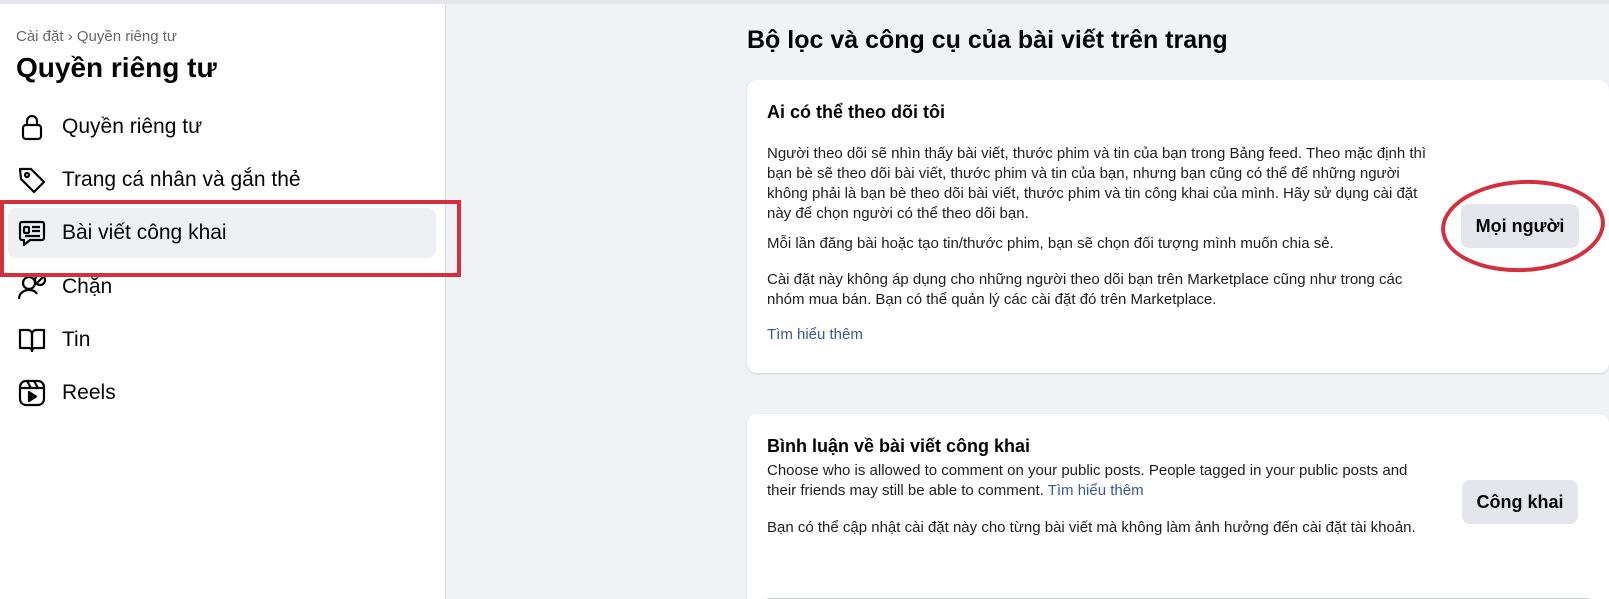 The height and width of the screenshot is (599, 1609). I want to click on sidebar-item-label: Trang cá nhân và gắn thẻ, so click(181, 179).